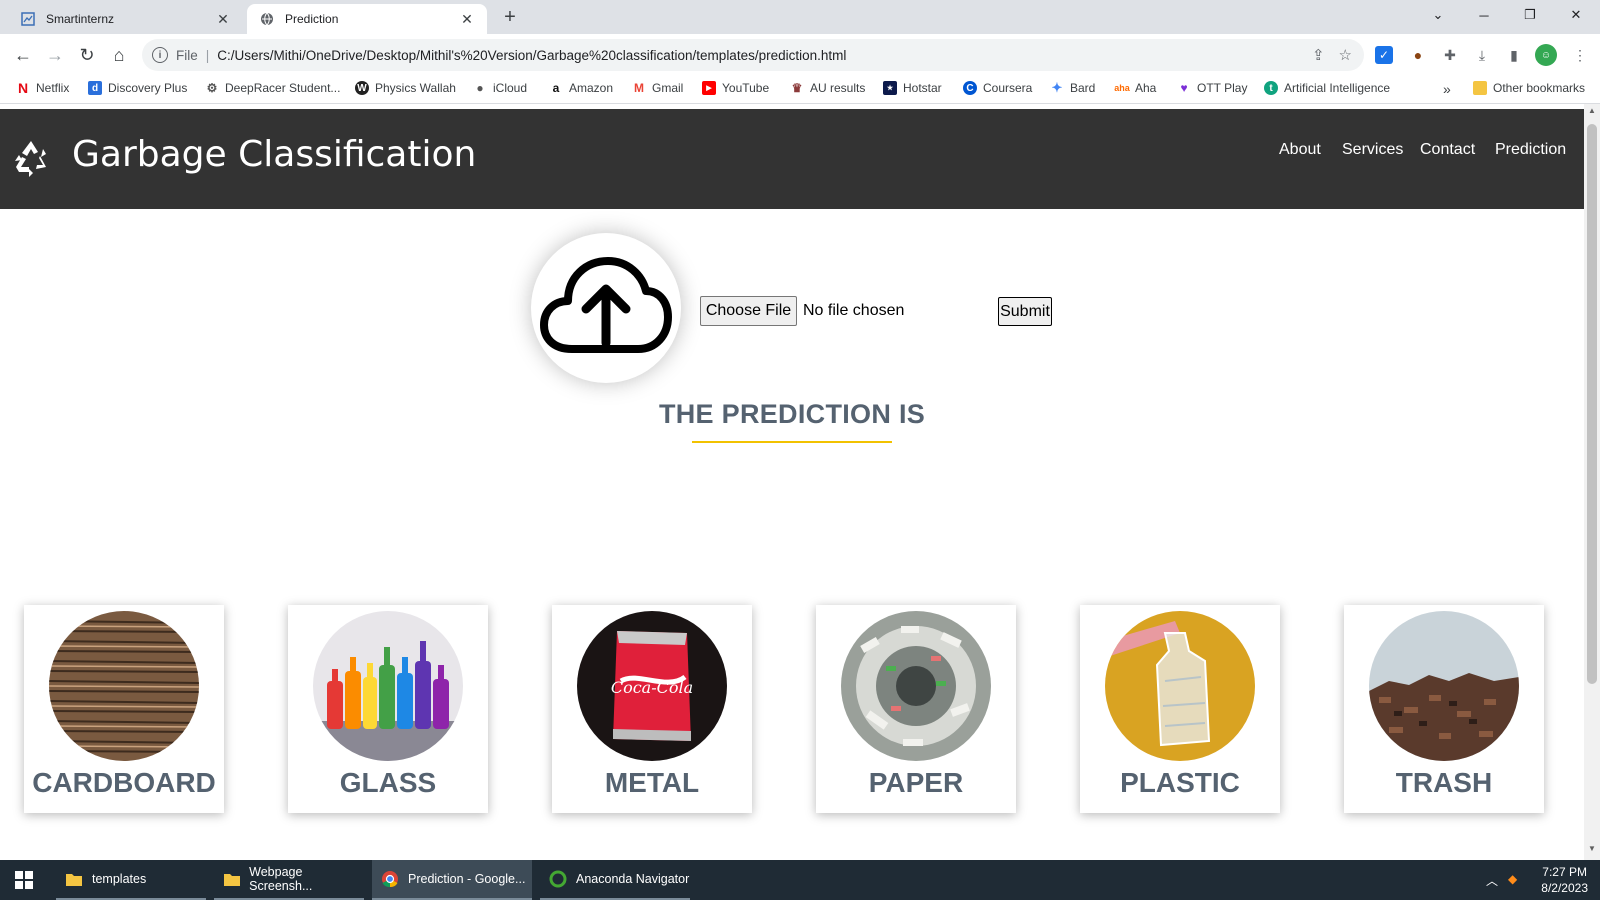  What do you see at coordinates (1438, 15) in the screenshot?
I see `tab-search-chevron-icon: ⌄` at bounding box center [1438, 15].